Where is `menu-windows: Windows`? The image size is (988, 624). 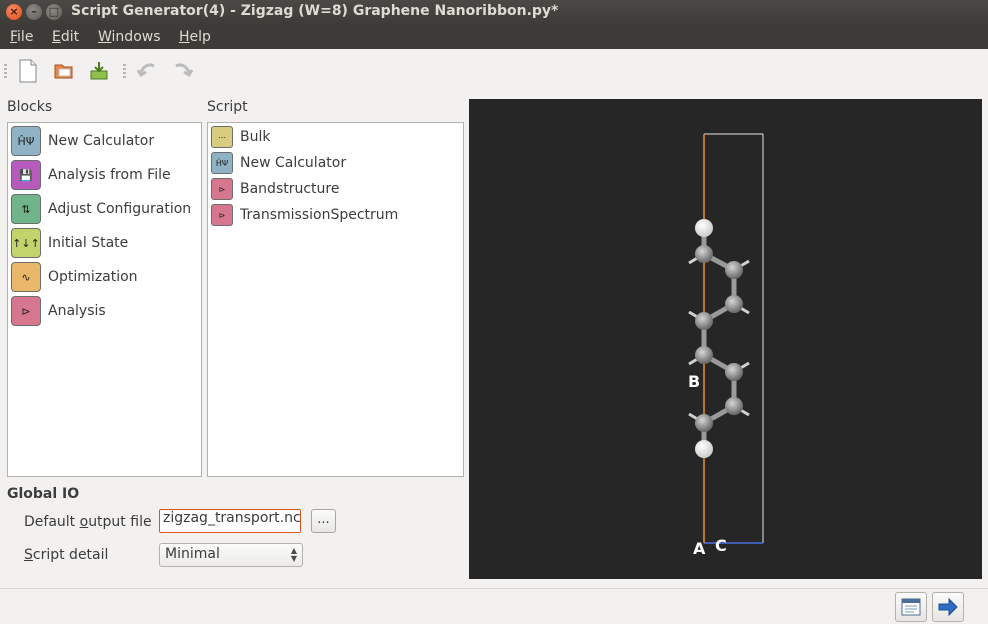
menu-windows: Windows is located at coordinates (129, 37).